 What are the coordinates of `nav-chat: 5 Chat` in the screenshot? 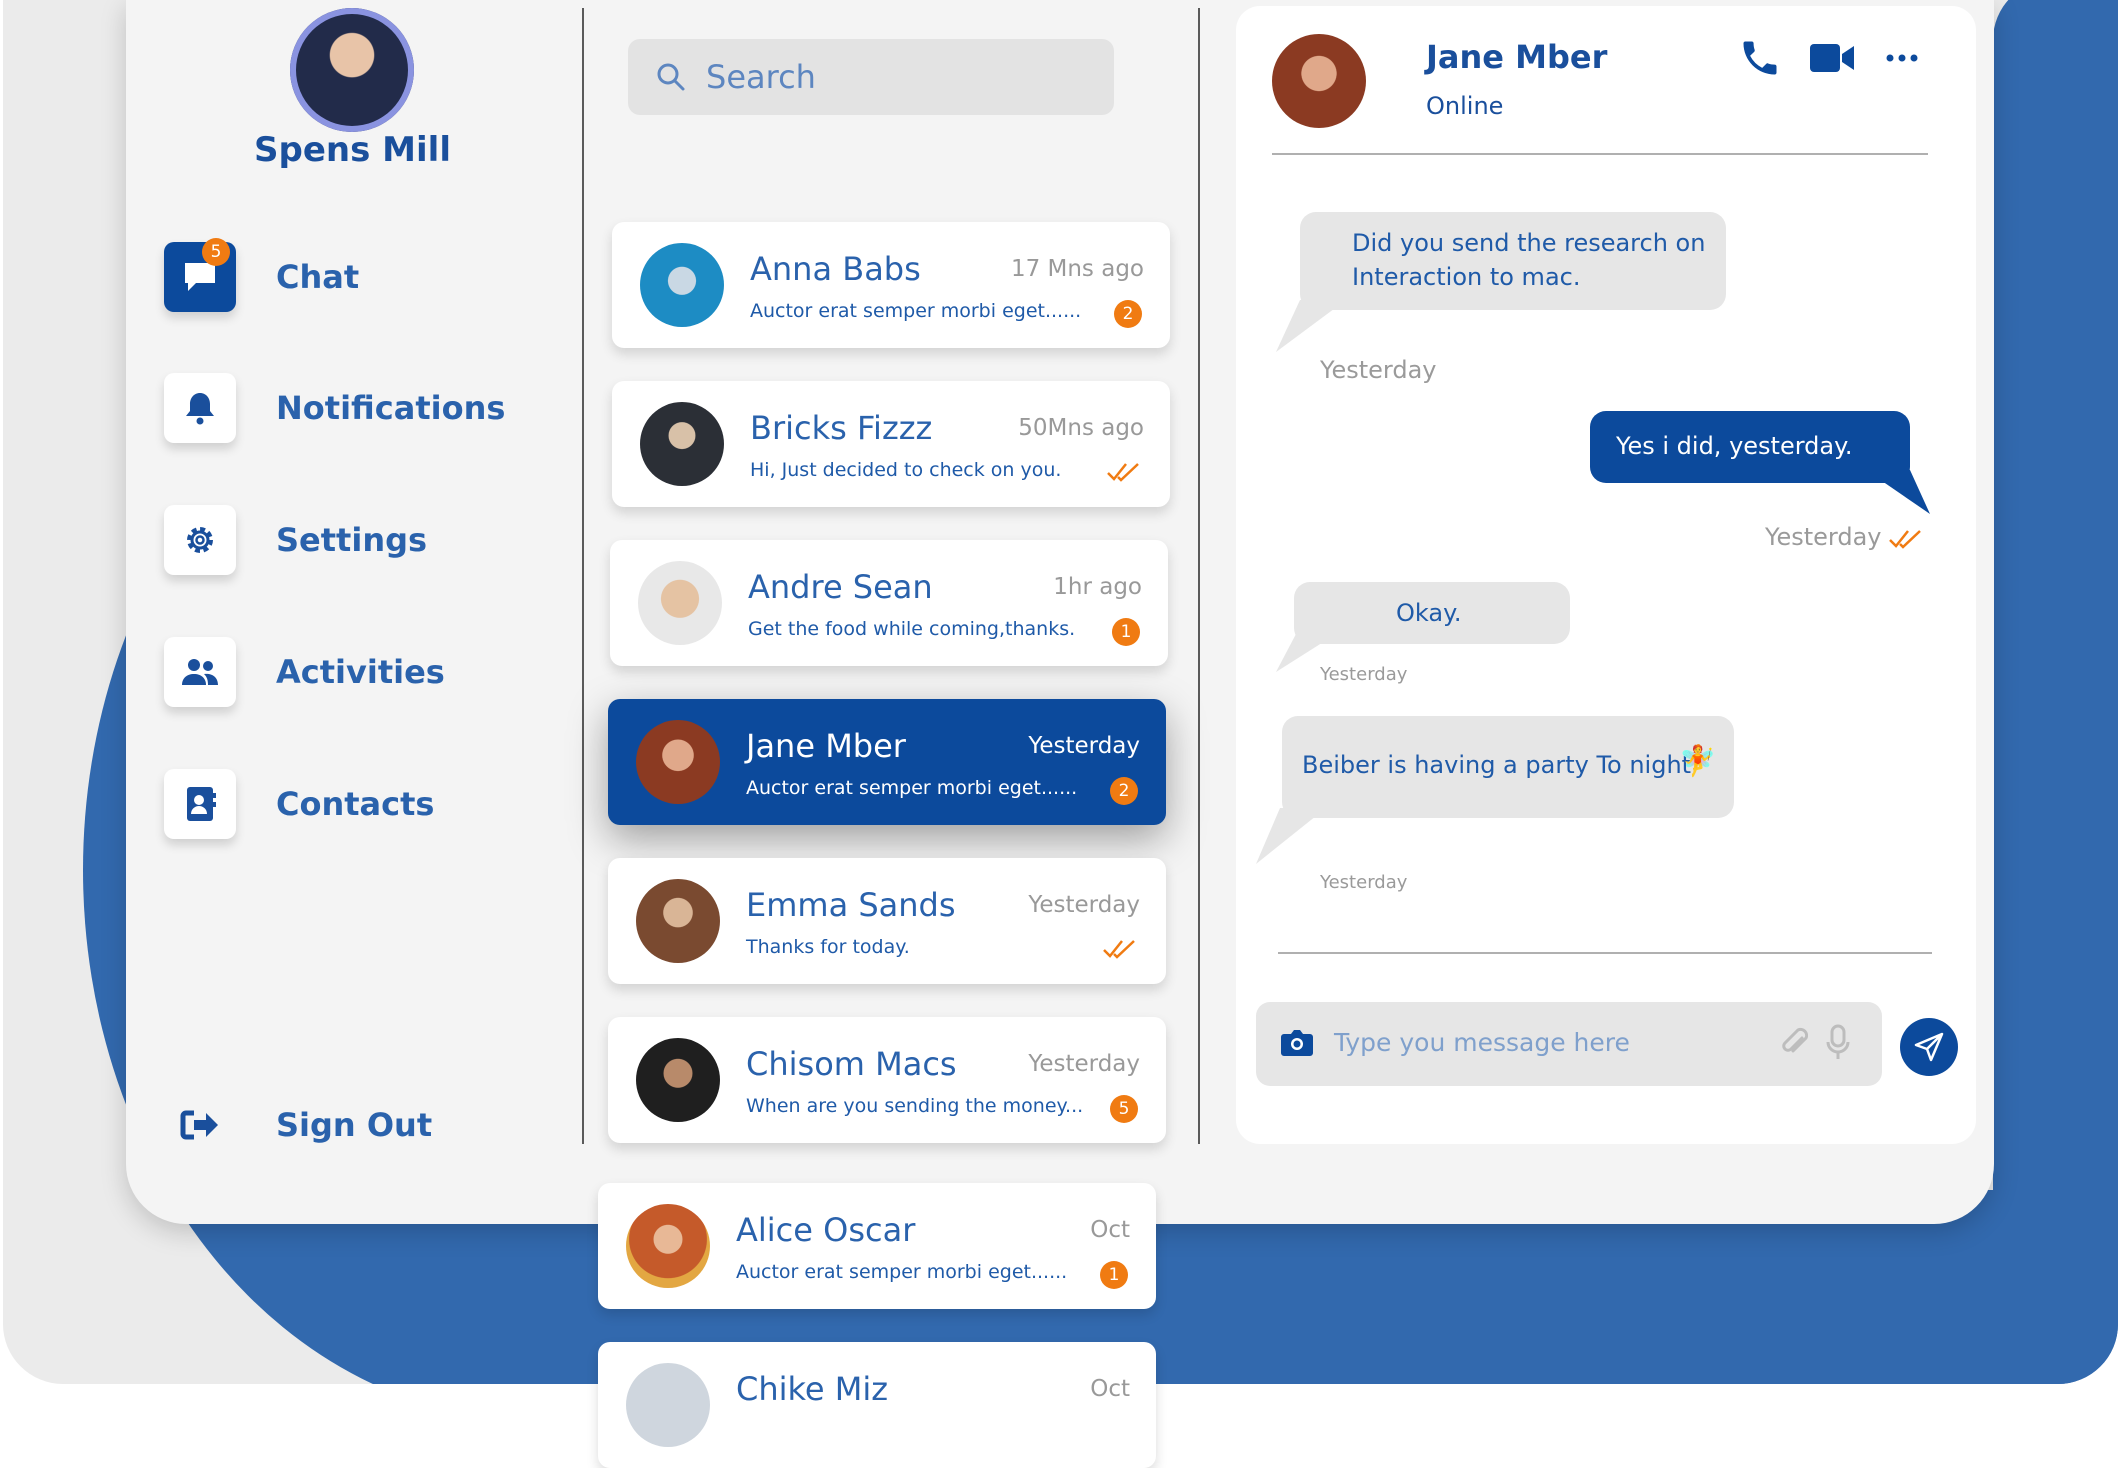 It's located at (374, 276).